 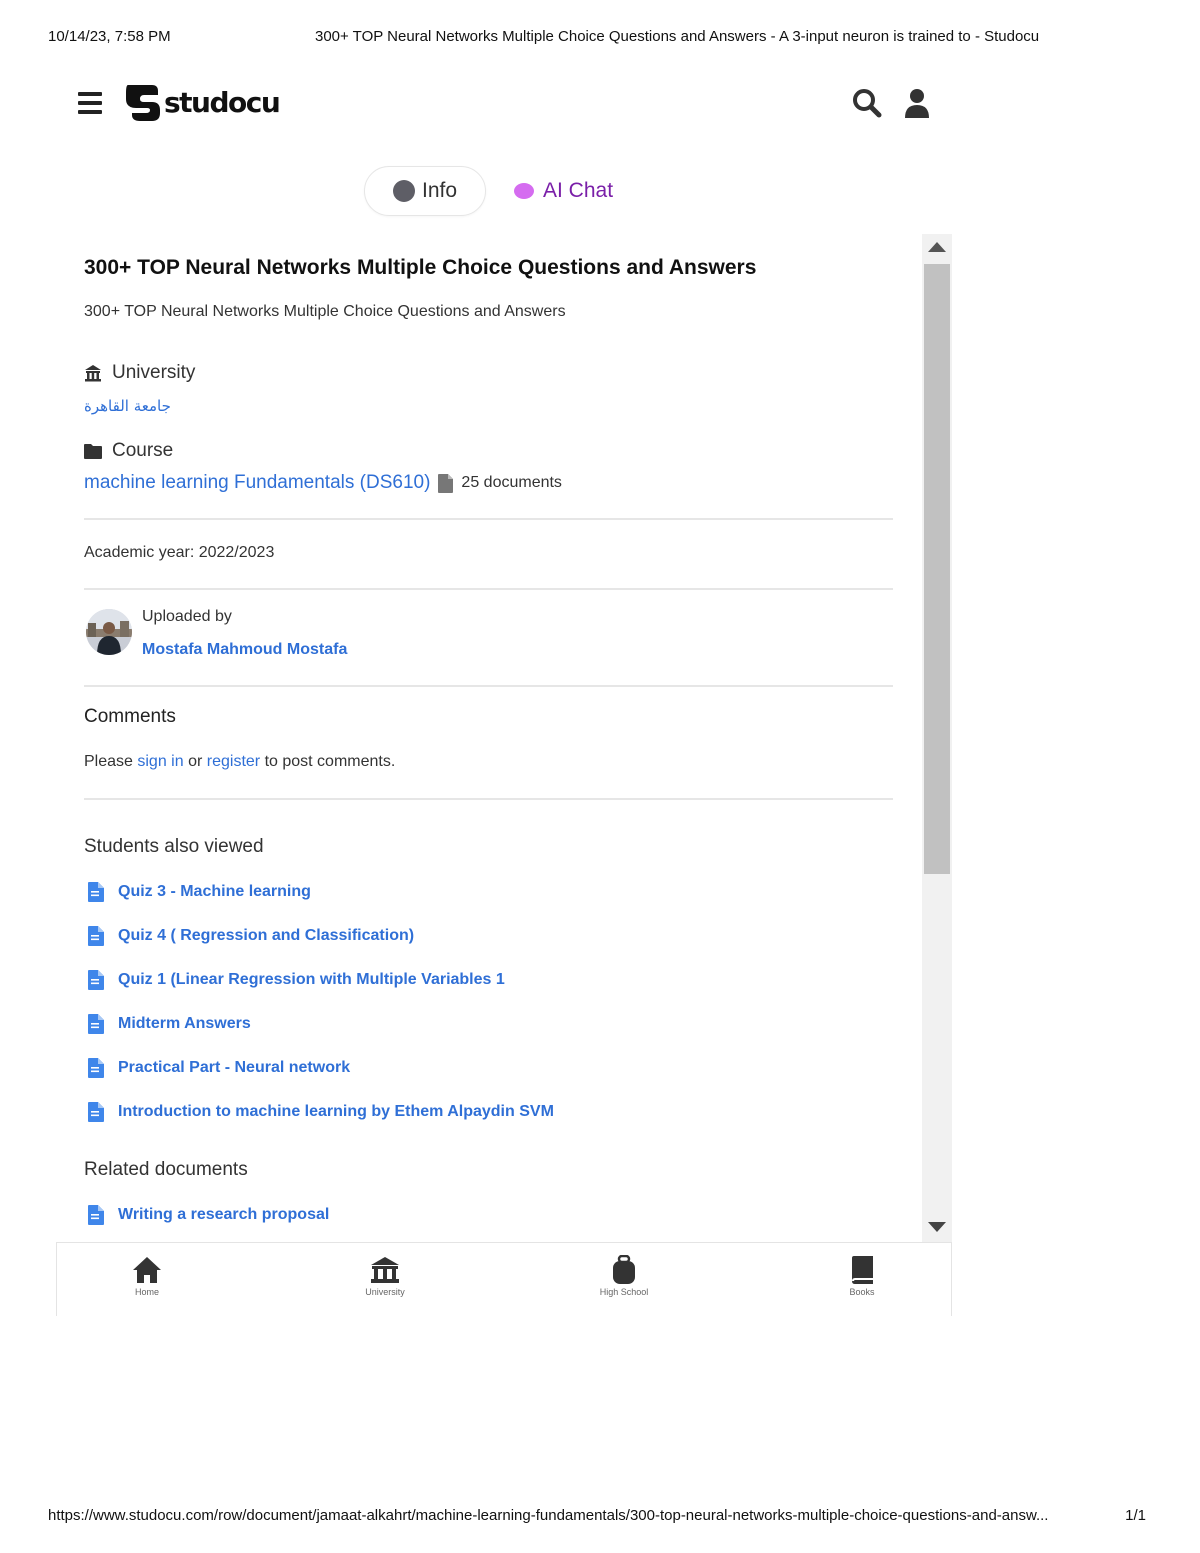 I want to click on nav-books-label: Books, so click(x=862, y=1292).